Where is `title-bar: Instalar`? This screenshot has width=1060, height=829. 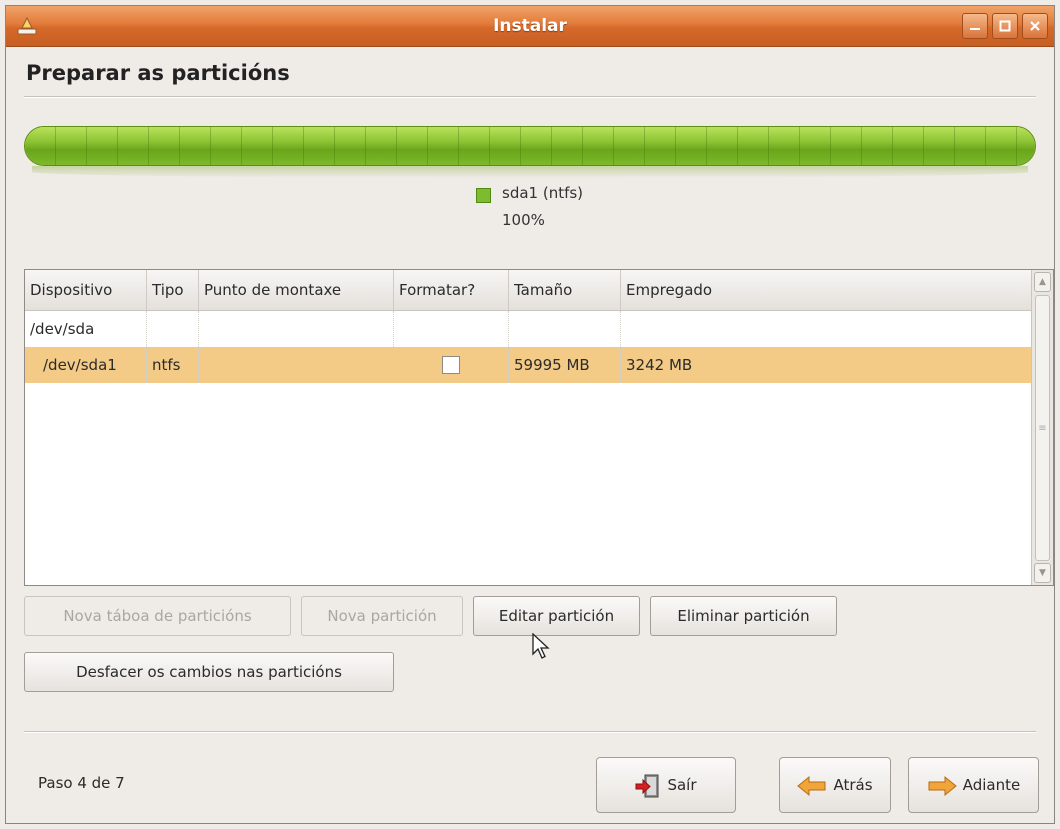 title-bar: Instalar is located at coordinates (530, 26).